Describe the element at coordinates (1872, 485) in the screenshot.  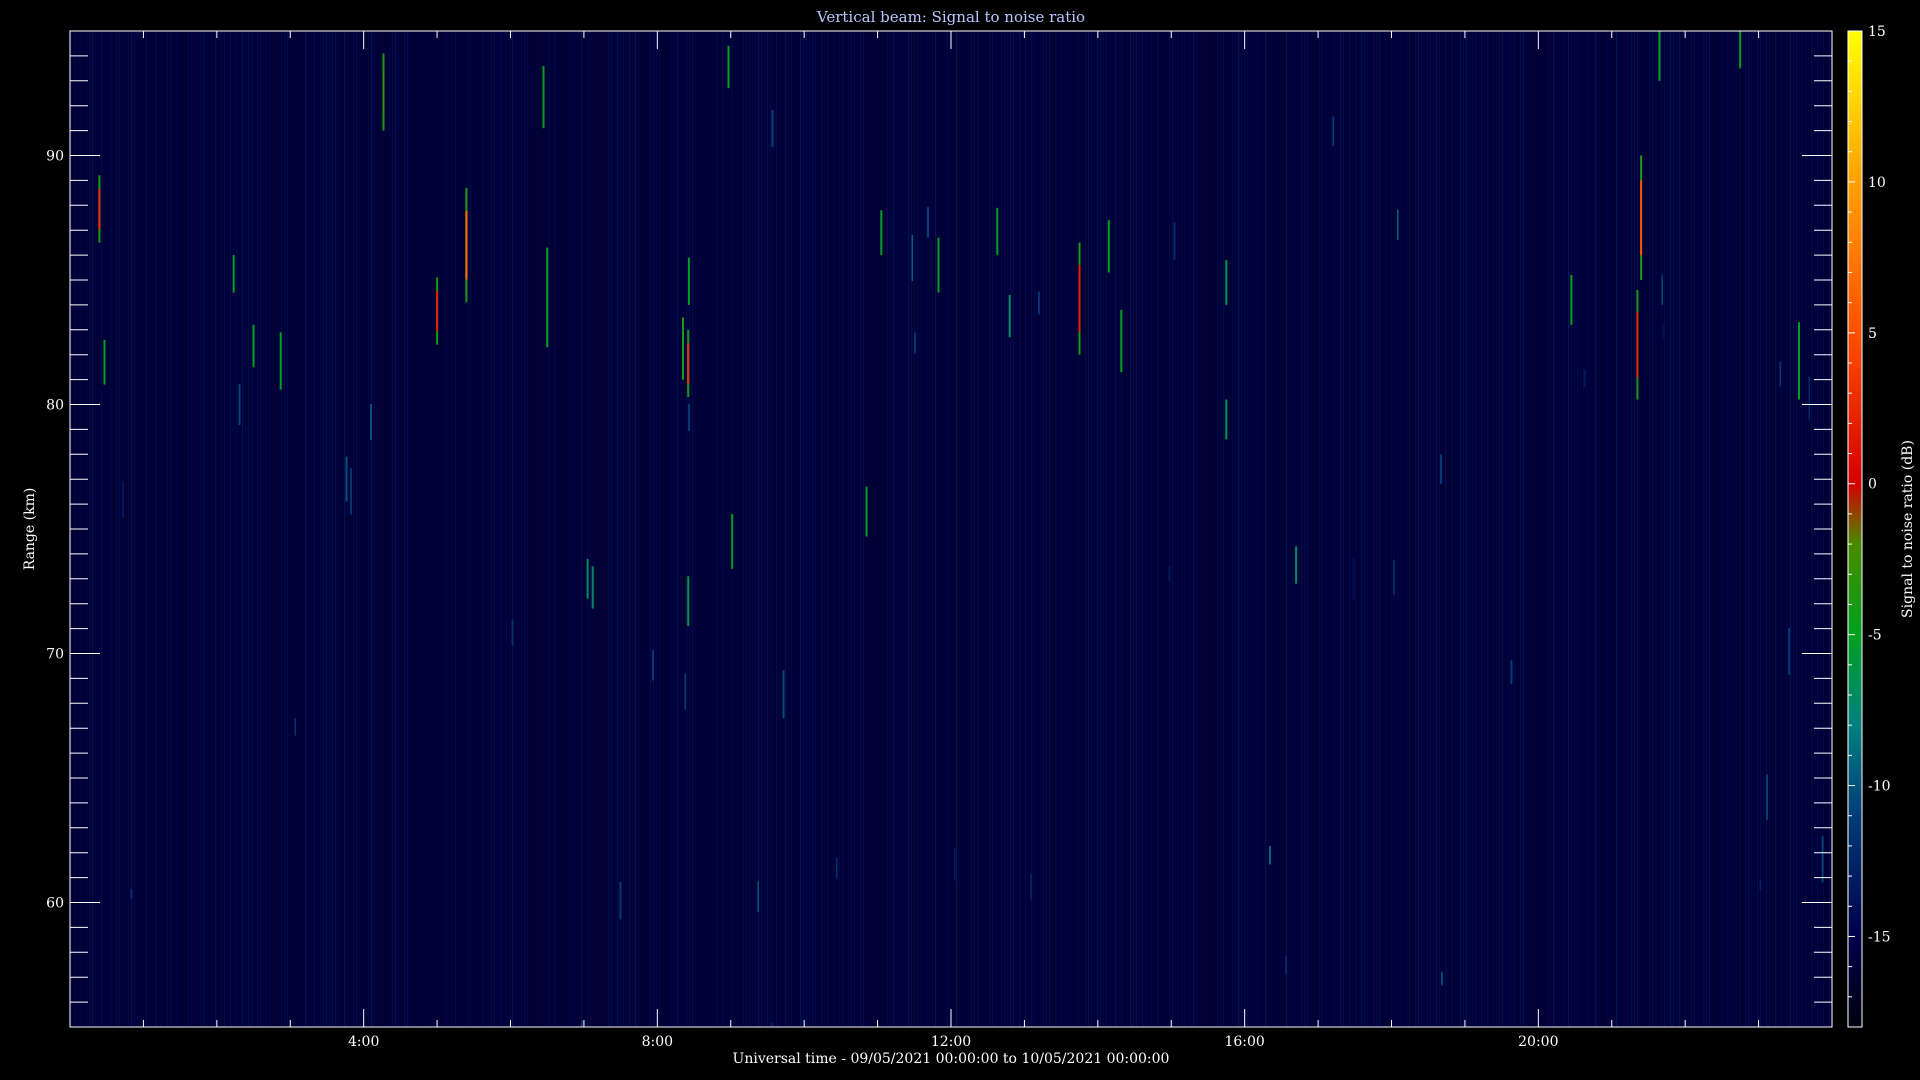
I see `colorbar-tick-label: 0` at that location.